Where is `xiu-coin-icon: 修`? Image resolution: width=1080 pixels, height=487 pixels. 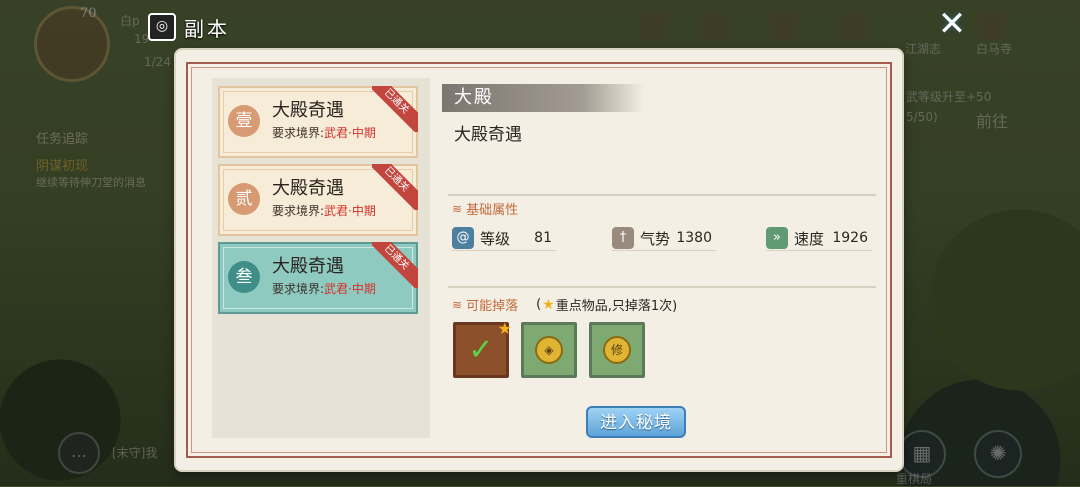
xiu-coin-icon: 修 is located at coordinates (617, 350).